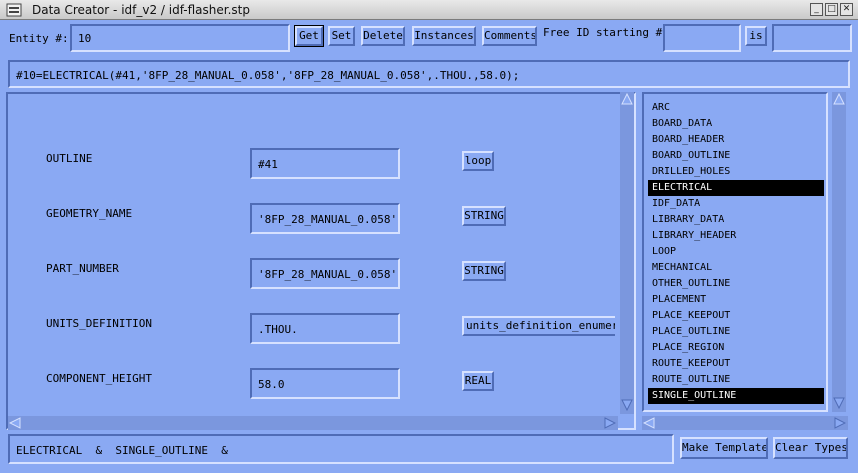 Image resolution: width=858 pixels, height=473 pixels. I want to click on attribute-value-geometry-name: '8FP_28_MANUAL_0.058', so click(325, 218).